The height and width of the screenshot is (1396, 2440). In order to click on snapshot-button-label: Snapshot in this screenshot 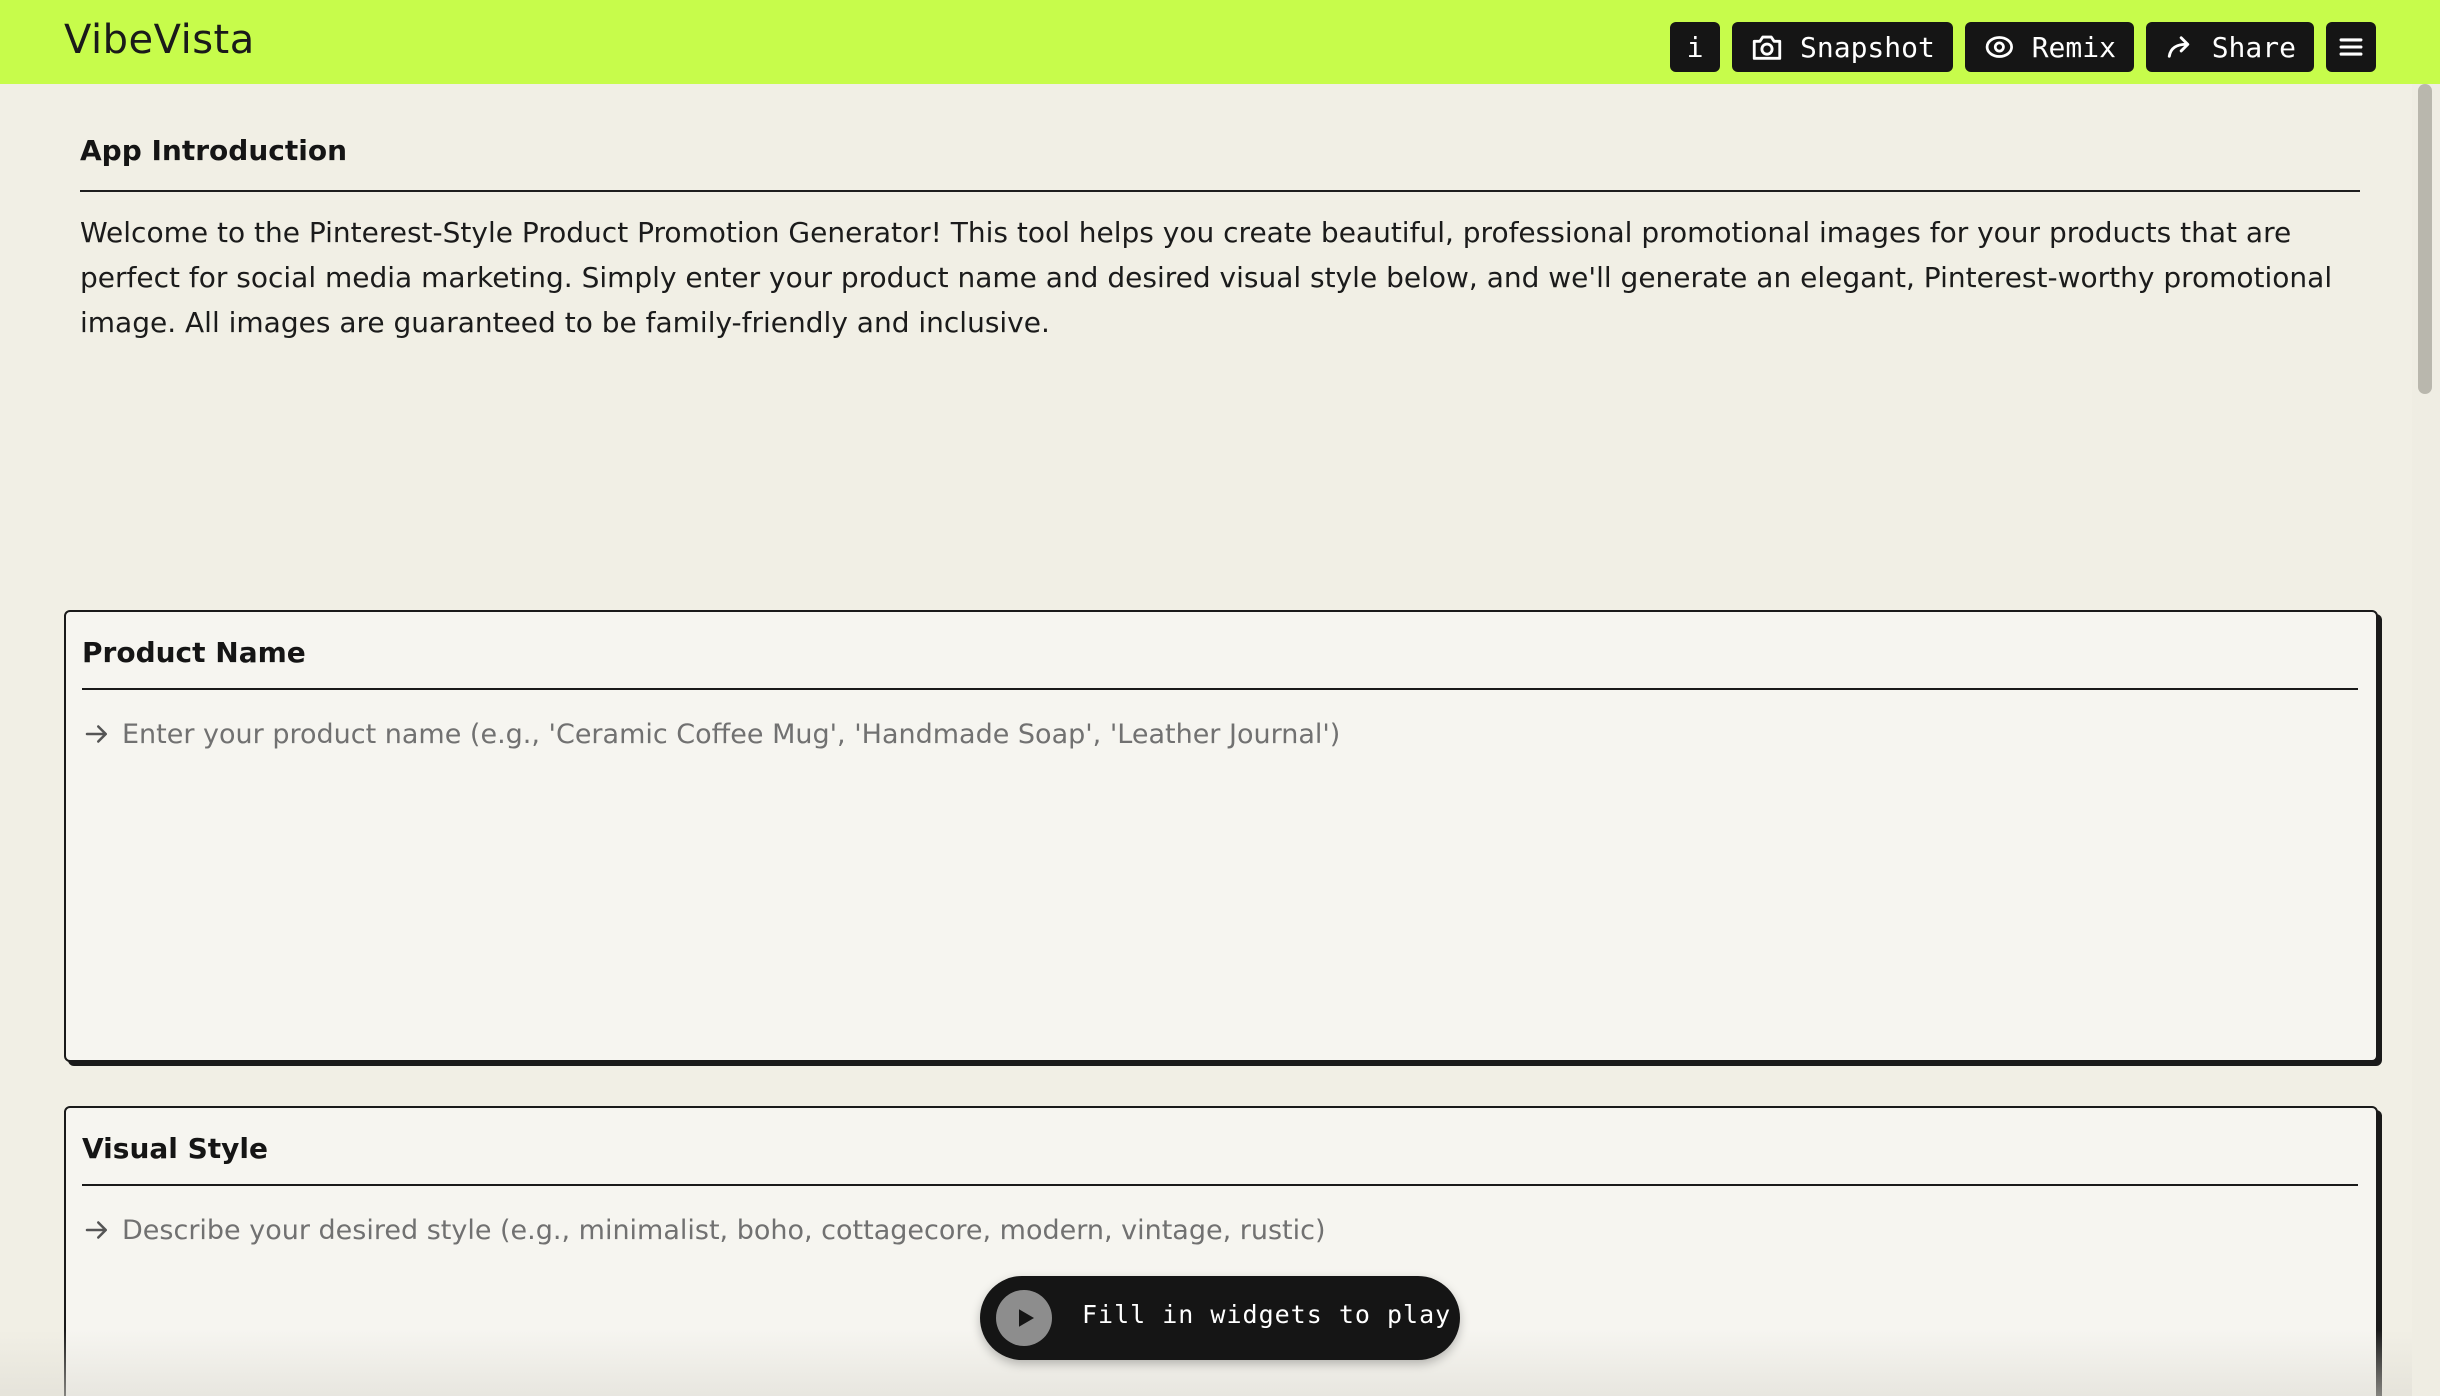, I will do `click(1867, 47)`.